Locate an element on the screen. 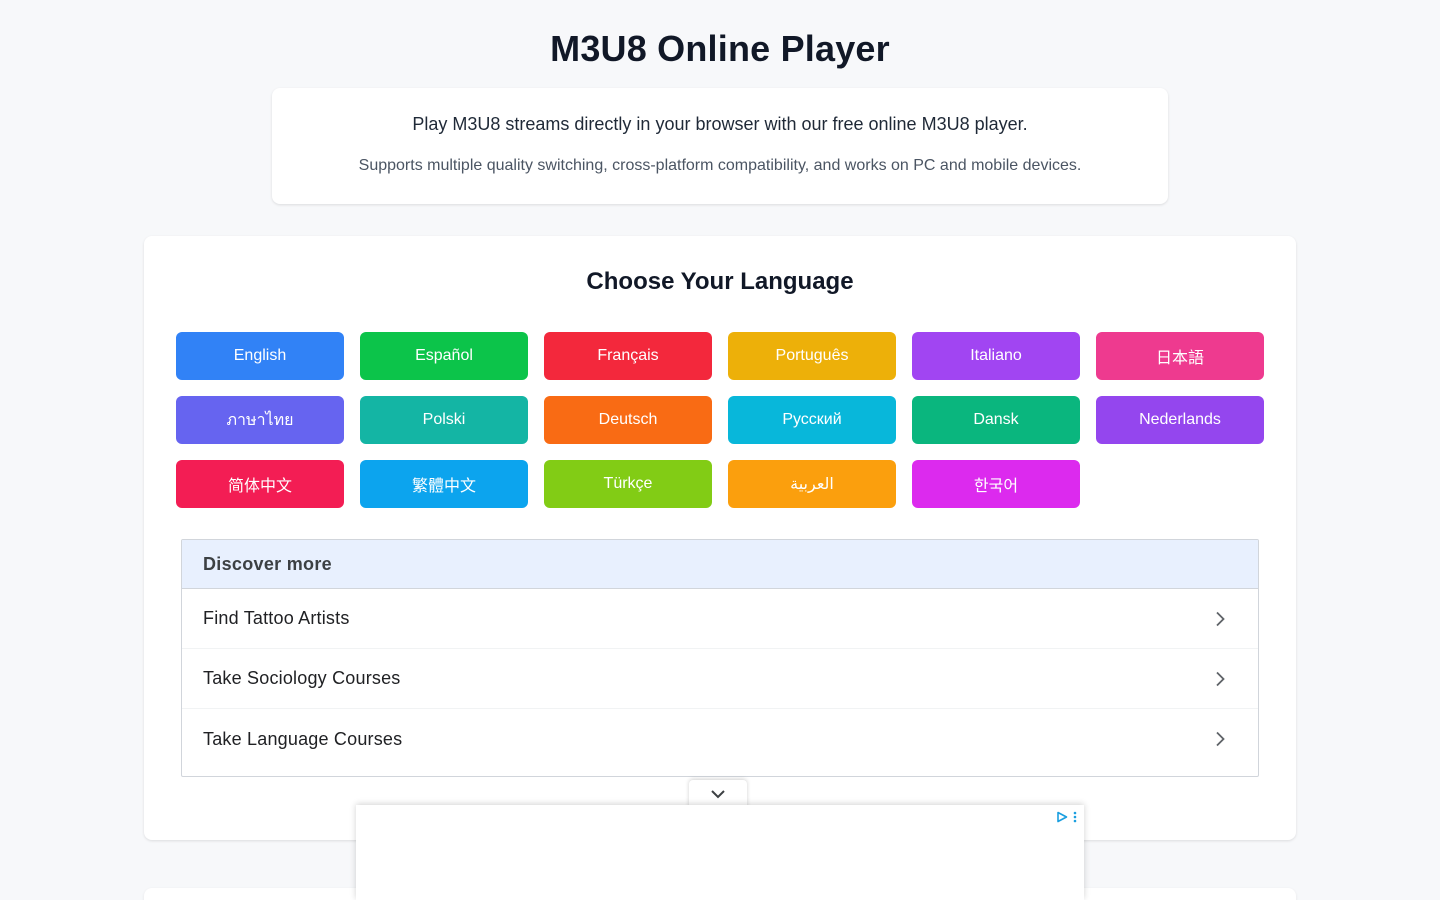 The width and height of the screenshot is (1440, 900). language-button: العربية is located at coordinates (812, 484).